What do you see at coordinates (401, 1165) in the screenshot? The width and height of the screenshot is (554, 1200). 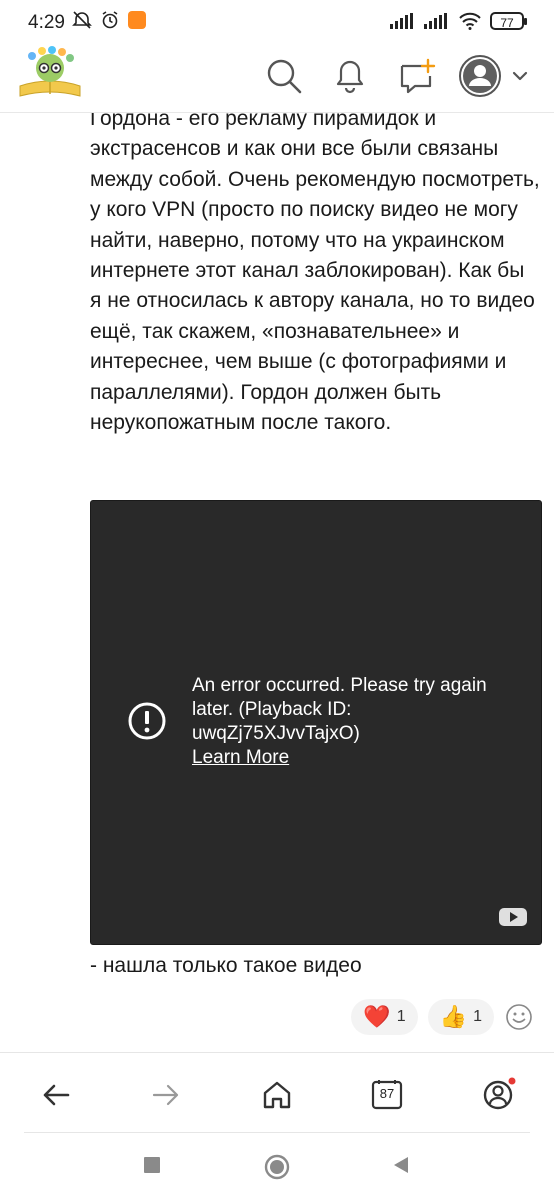 I see `back-button-icon` at bounding box center [401, 1165].